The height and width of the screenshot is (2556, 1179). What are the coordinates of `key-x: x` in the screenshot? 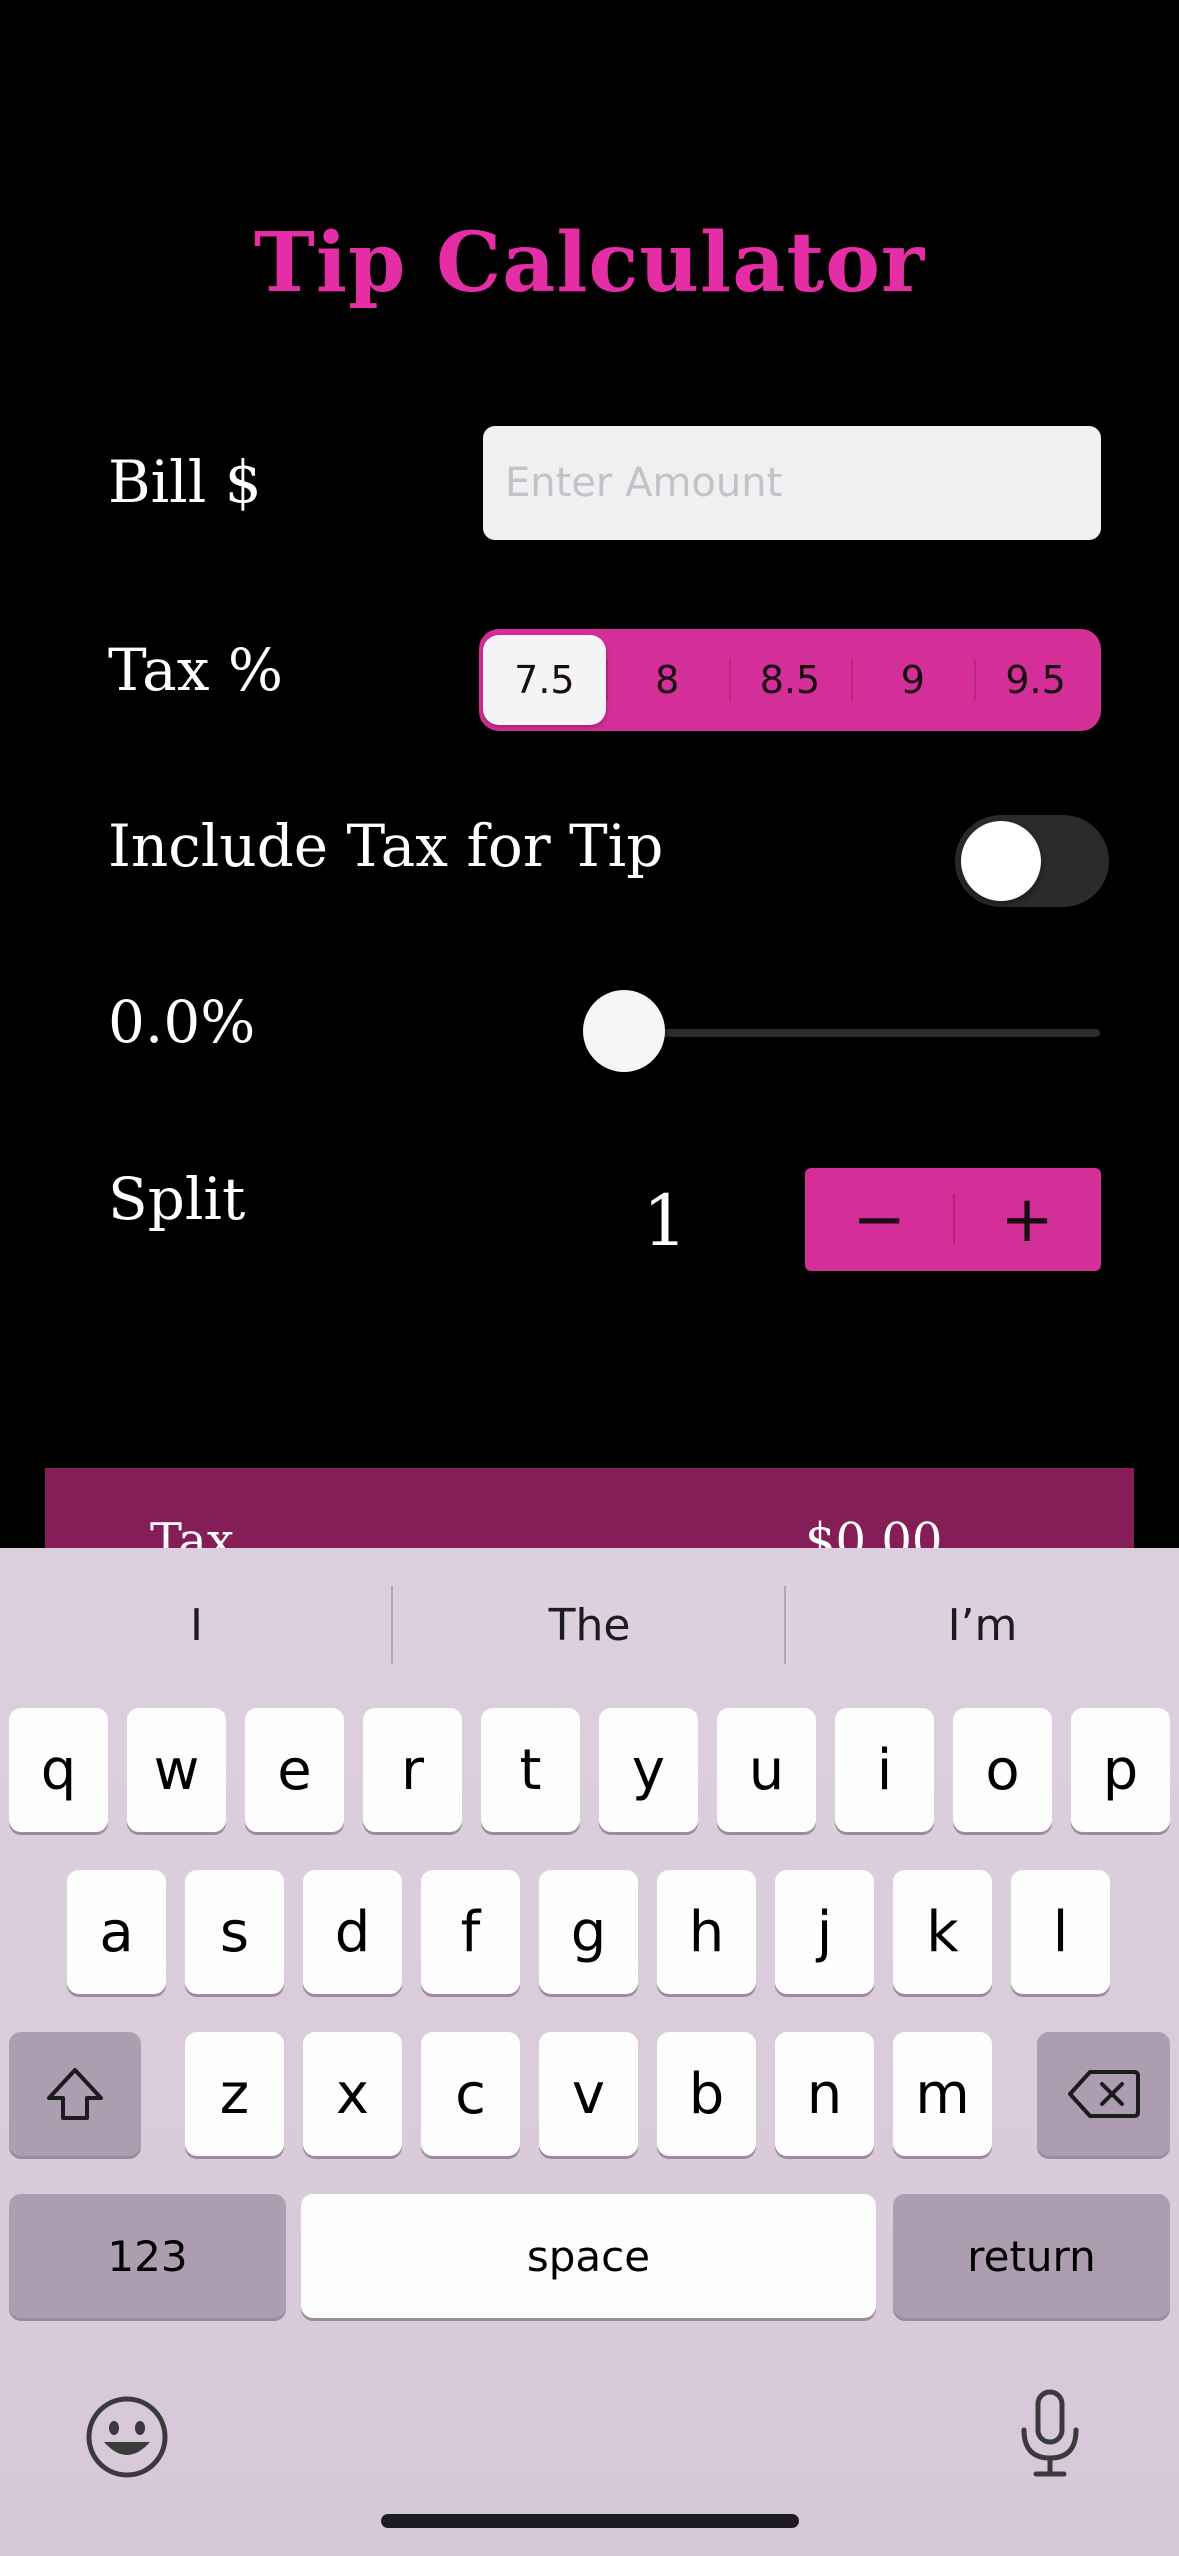 It's located at (352, 2094).